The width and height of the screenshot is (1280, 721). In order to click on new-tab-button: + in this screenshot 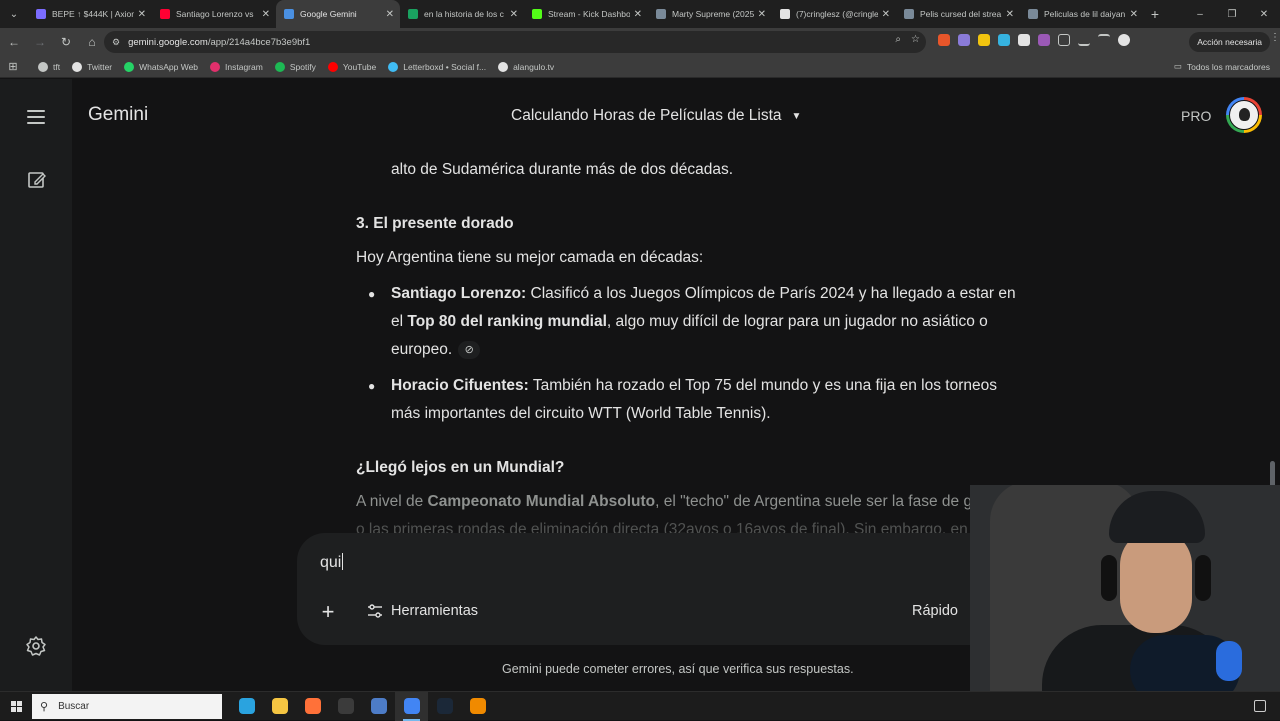, I will do `click(1155, 14)`.